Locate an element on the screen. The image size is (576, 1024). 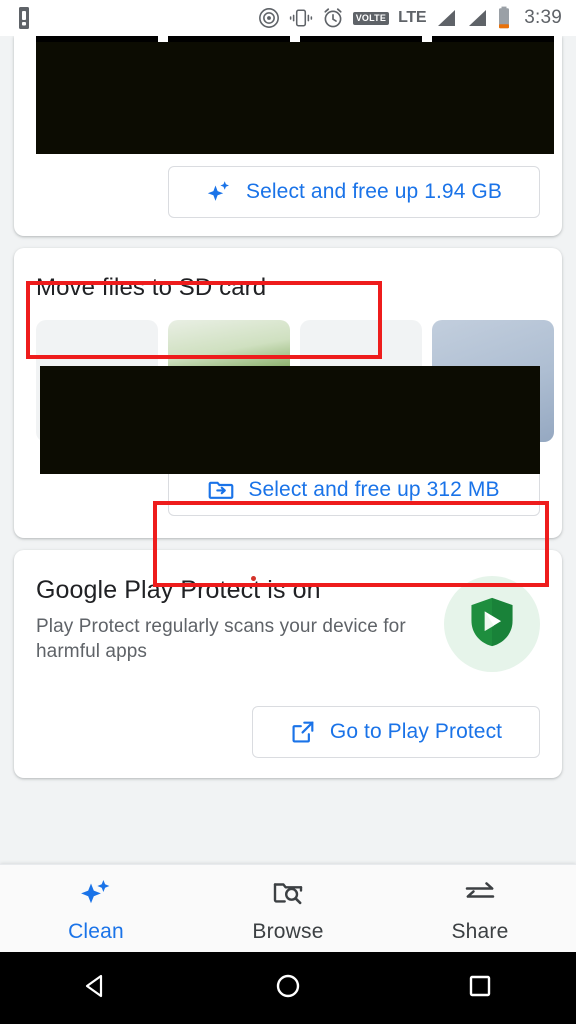
folder-move-icon is located at coordinates (221, 490).